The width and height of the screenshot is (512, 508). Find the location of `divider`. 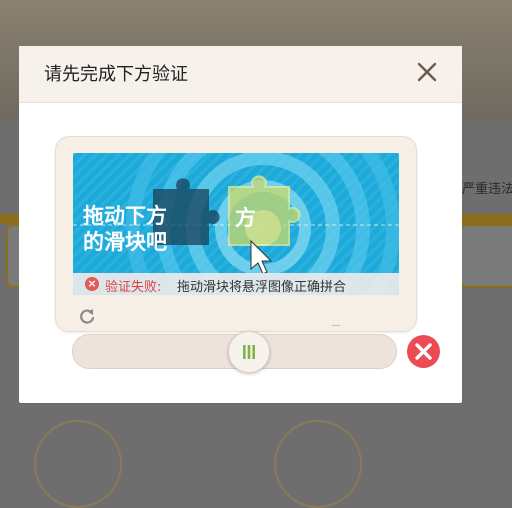

divider is located at coordinates (336, 325).